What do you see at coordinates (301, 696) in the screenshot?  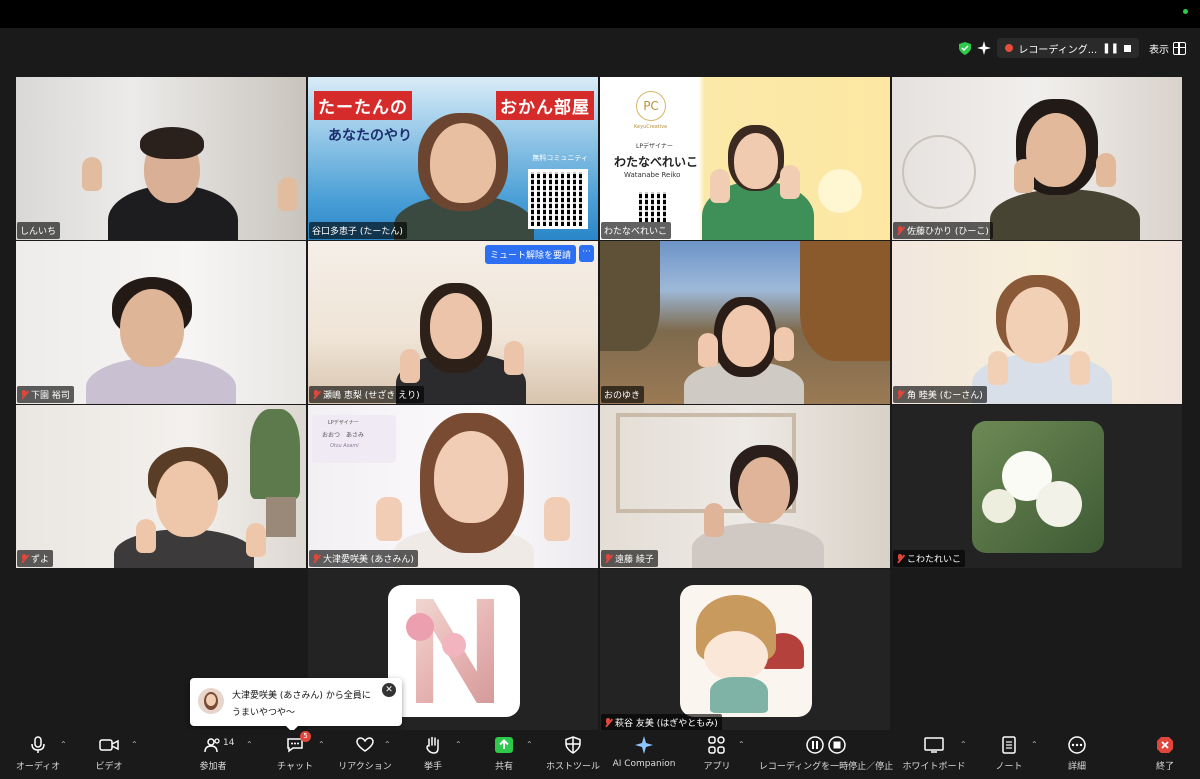 I see `chat-sender: 大津愛咲美 (あさみん) から全員に` at bounding box center [301, 696].